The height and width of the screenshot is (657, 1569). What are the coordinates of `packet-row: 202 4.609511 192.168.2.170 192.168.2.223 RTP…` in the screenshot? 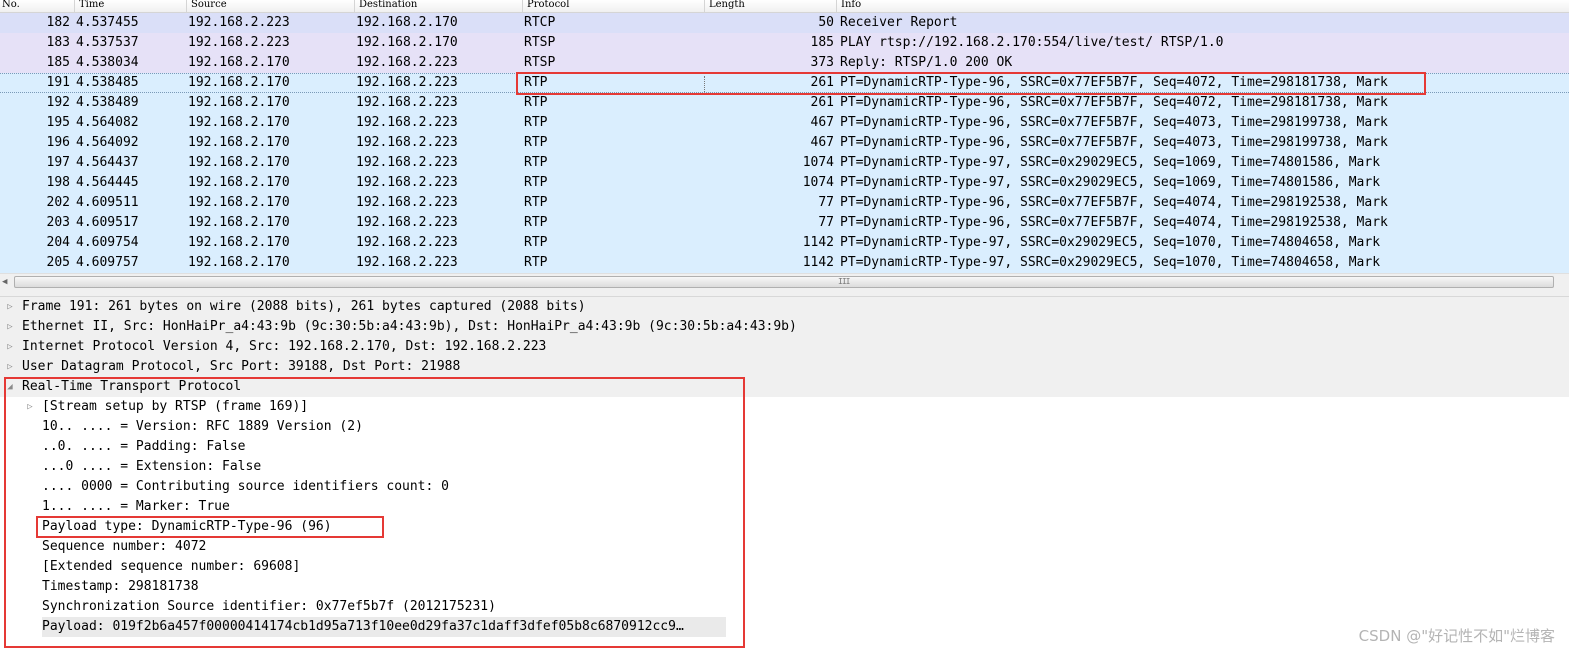 It's located at (784, 203).